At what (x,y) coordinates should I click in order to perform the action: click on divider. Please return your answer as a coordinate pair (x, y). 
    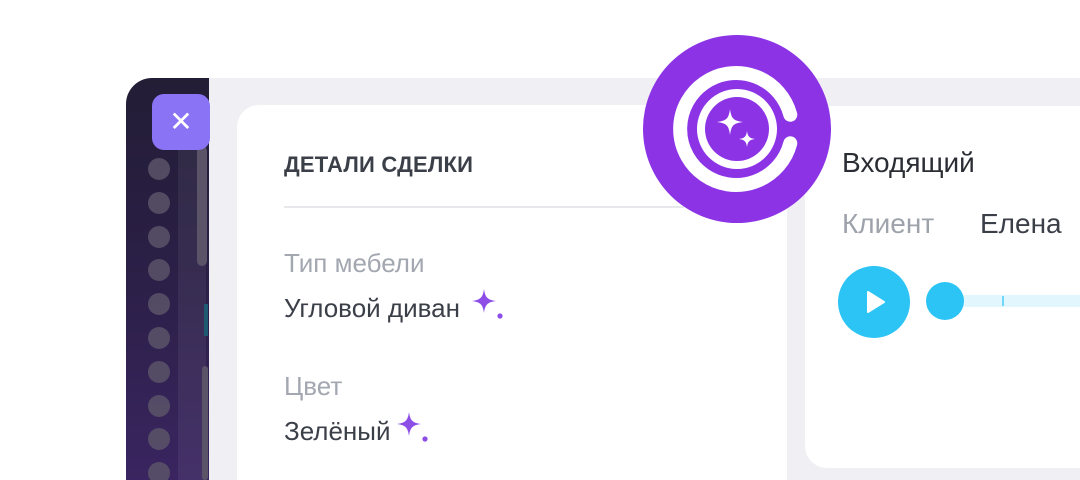
    Looking at the image, I should click on (484, 207).